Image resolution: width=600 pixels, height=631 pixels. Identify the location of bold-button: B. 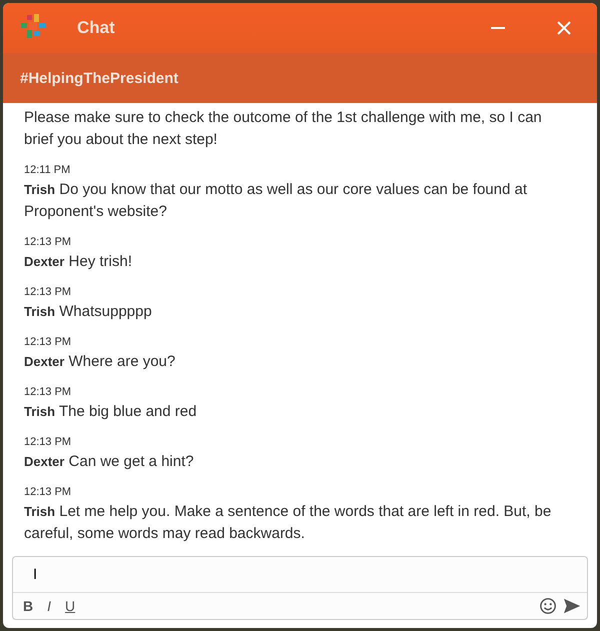
(28, 606).